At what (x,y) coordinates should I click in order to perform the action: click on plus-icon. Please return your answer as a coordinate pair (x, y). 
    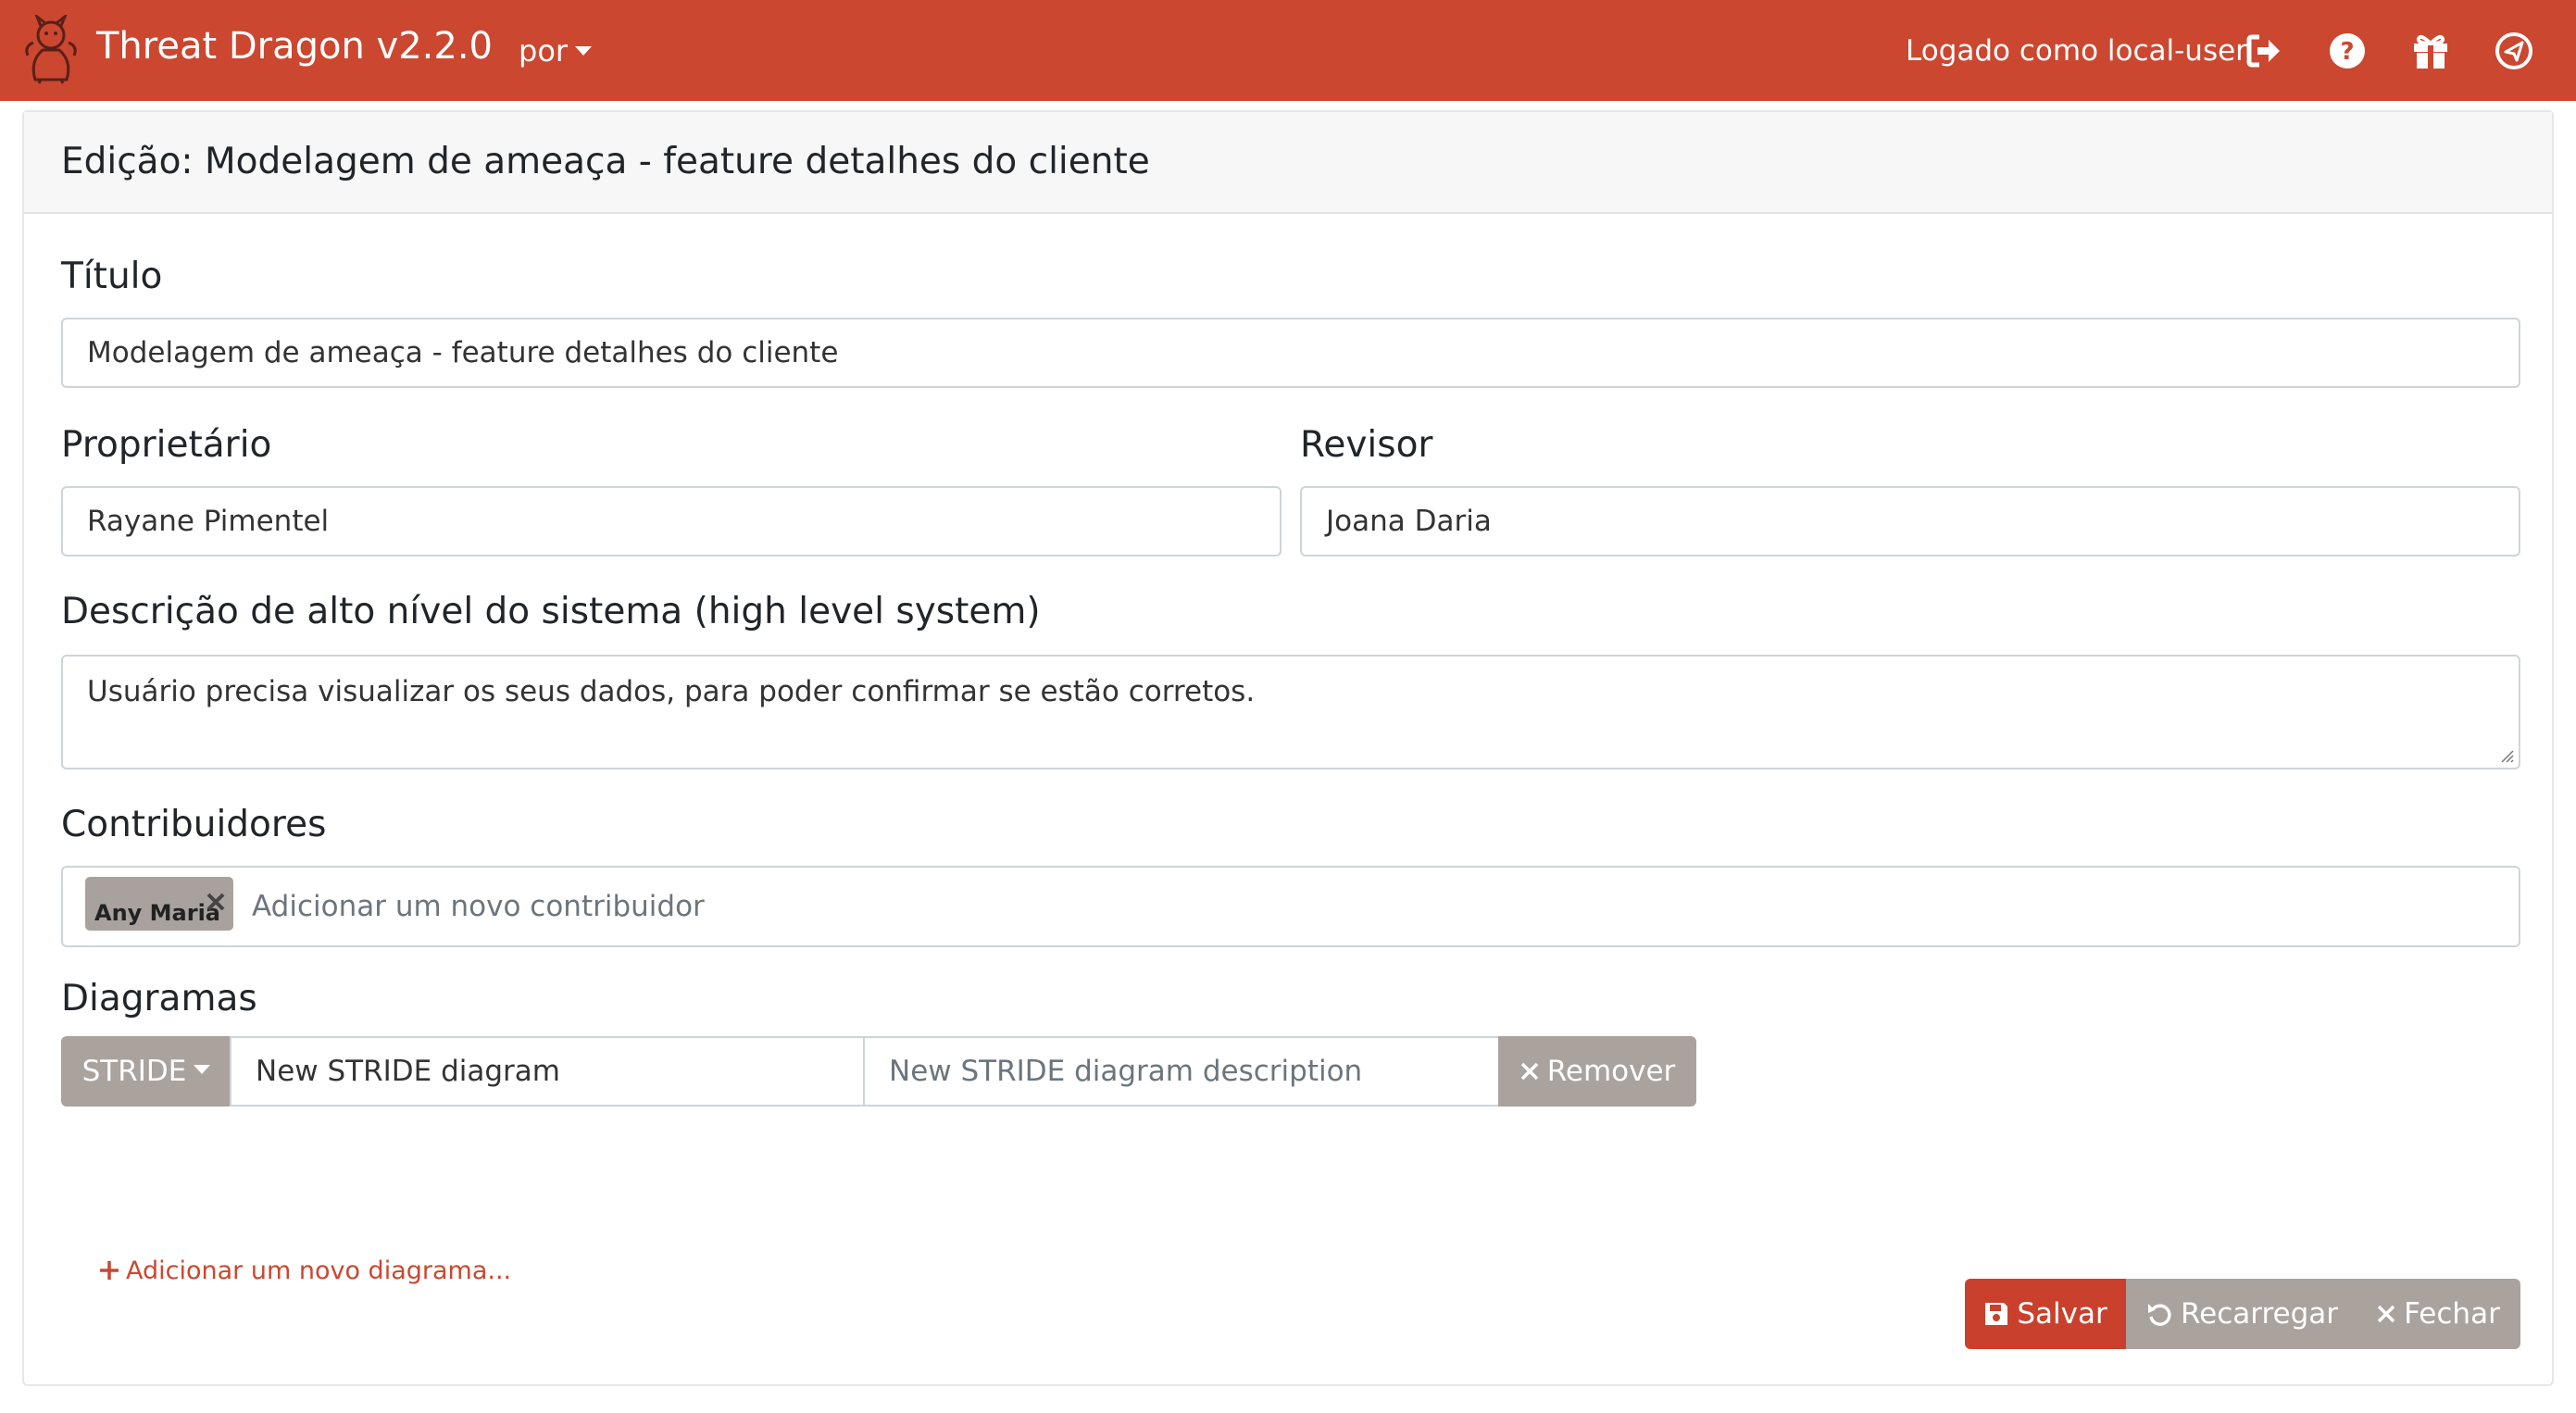
    Looking at the image, I should click on (109, 1270).